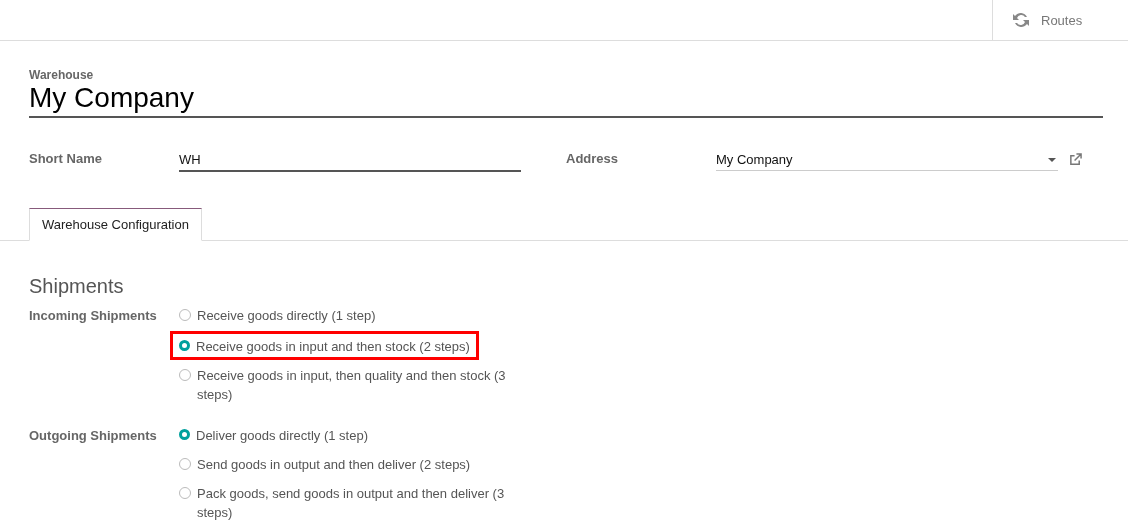 This screenshot has width=1128, height=524. Describe the element at coordinates (333, 347) in the screenshot. I see `option-label: Receive goods in input and then stock (2 steps)` at that location.